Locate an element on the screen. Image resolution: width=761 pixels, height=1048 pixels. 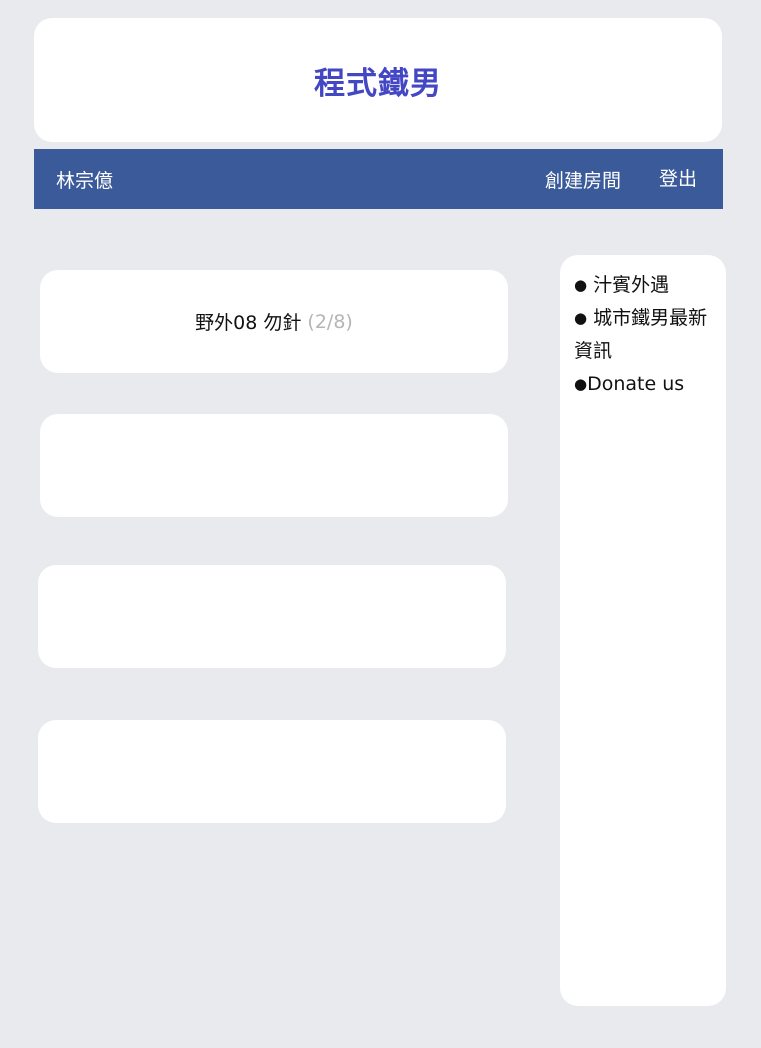
create-room-link: 創建房間 is located at coordinates (583, 179).